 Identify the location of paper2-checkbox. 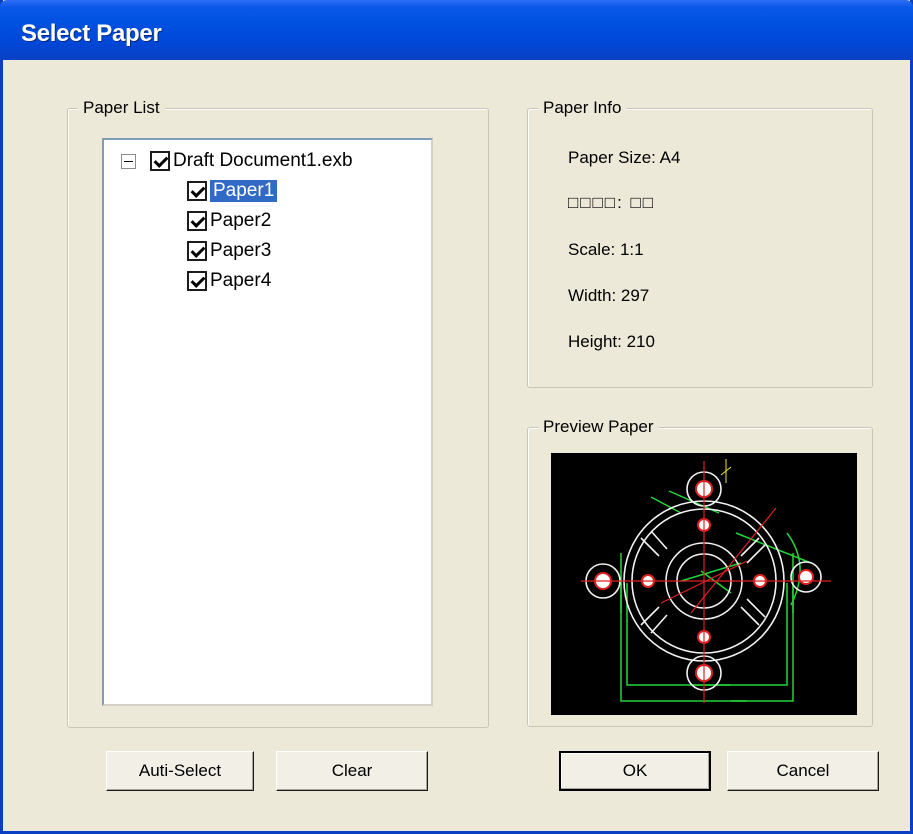
(197, 221).